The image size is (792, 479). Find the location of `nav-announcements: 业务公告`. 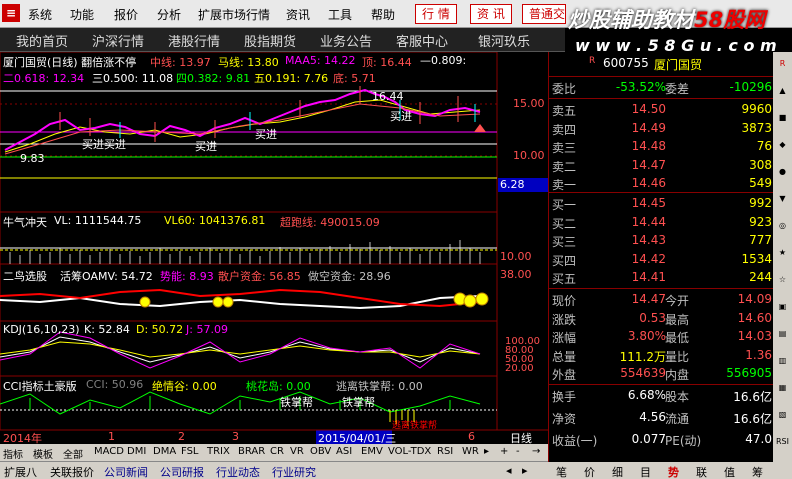

nav-announcements: 业务公告 is located at coordinates (346, 40).